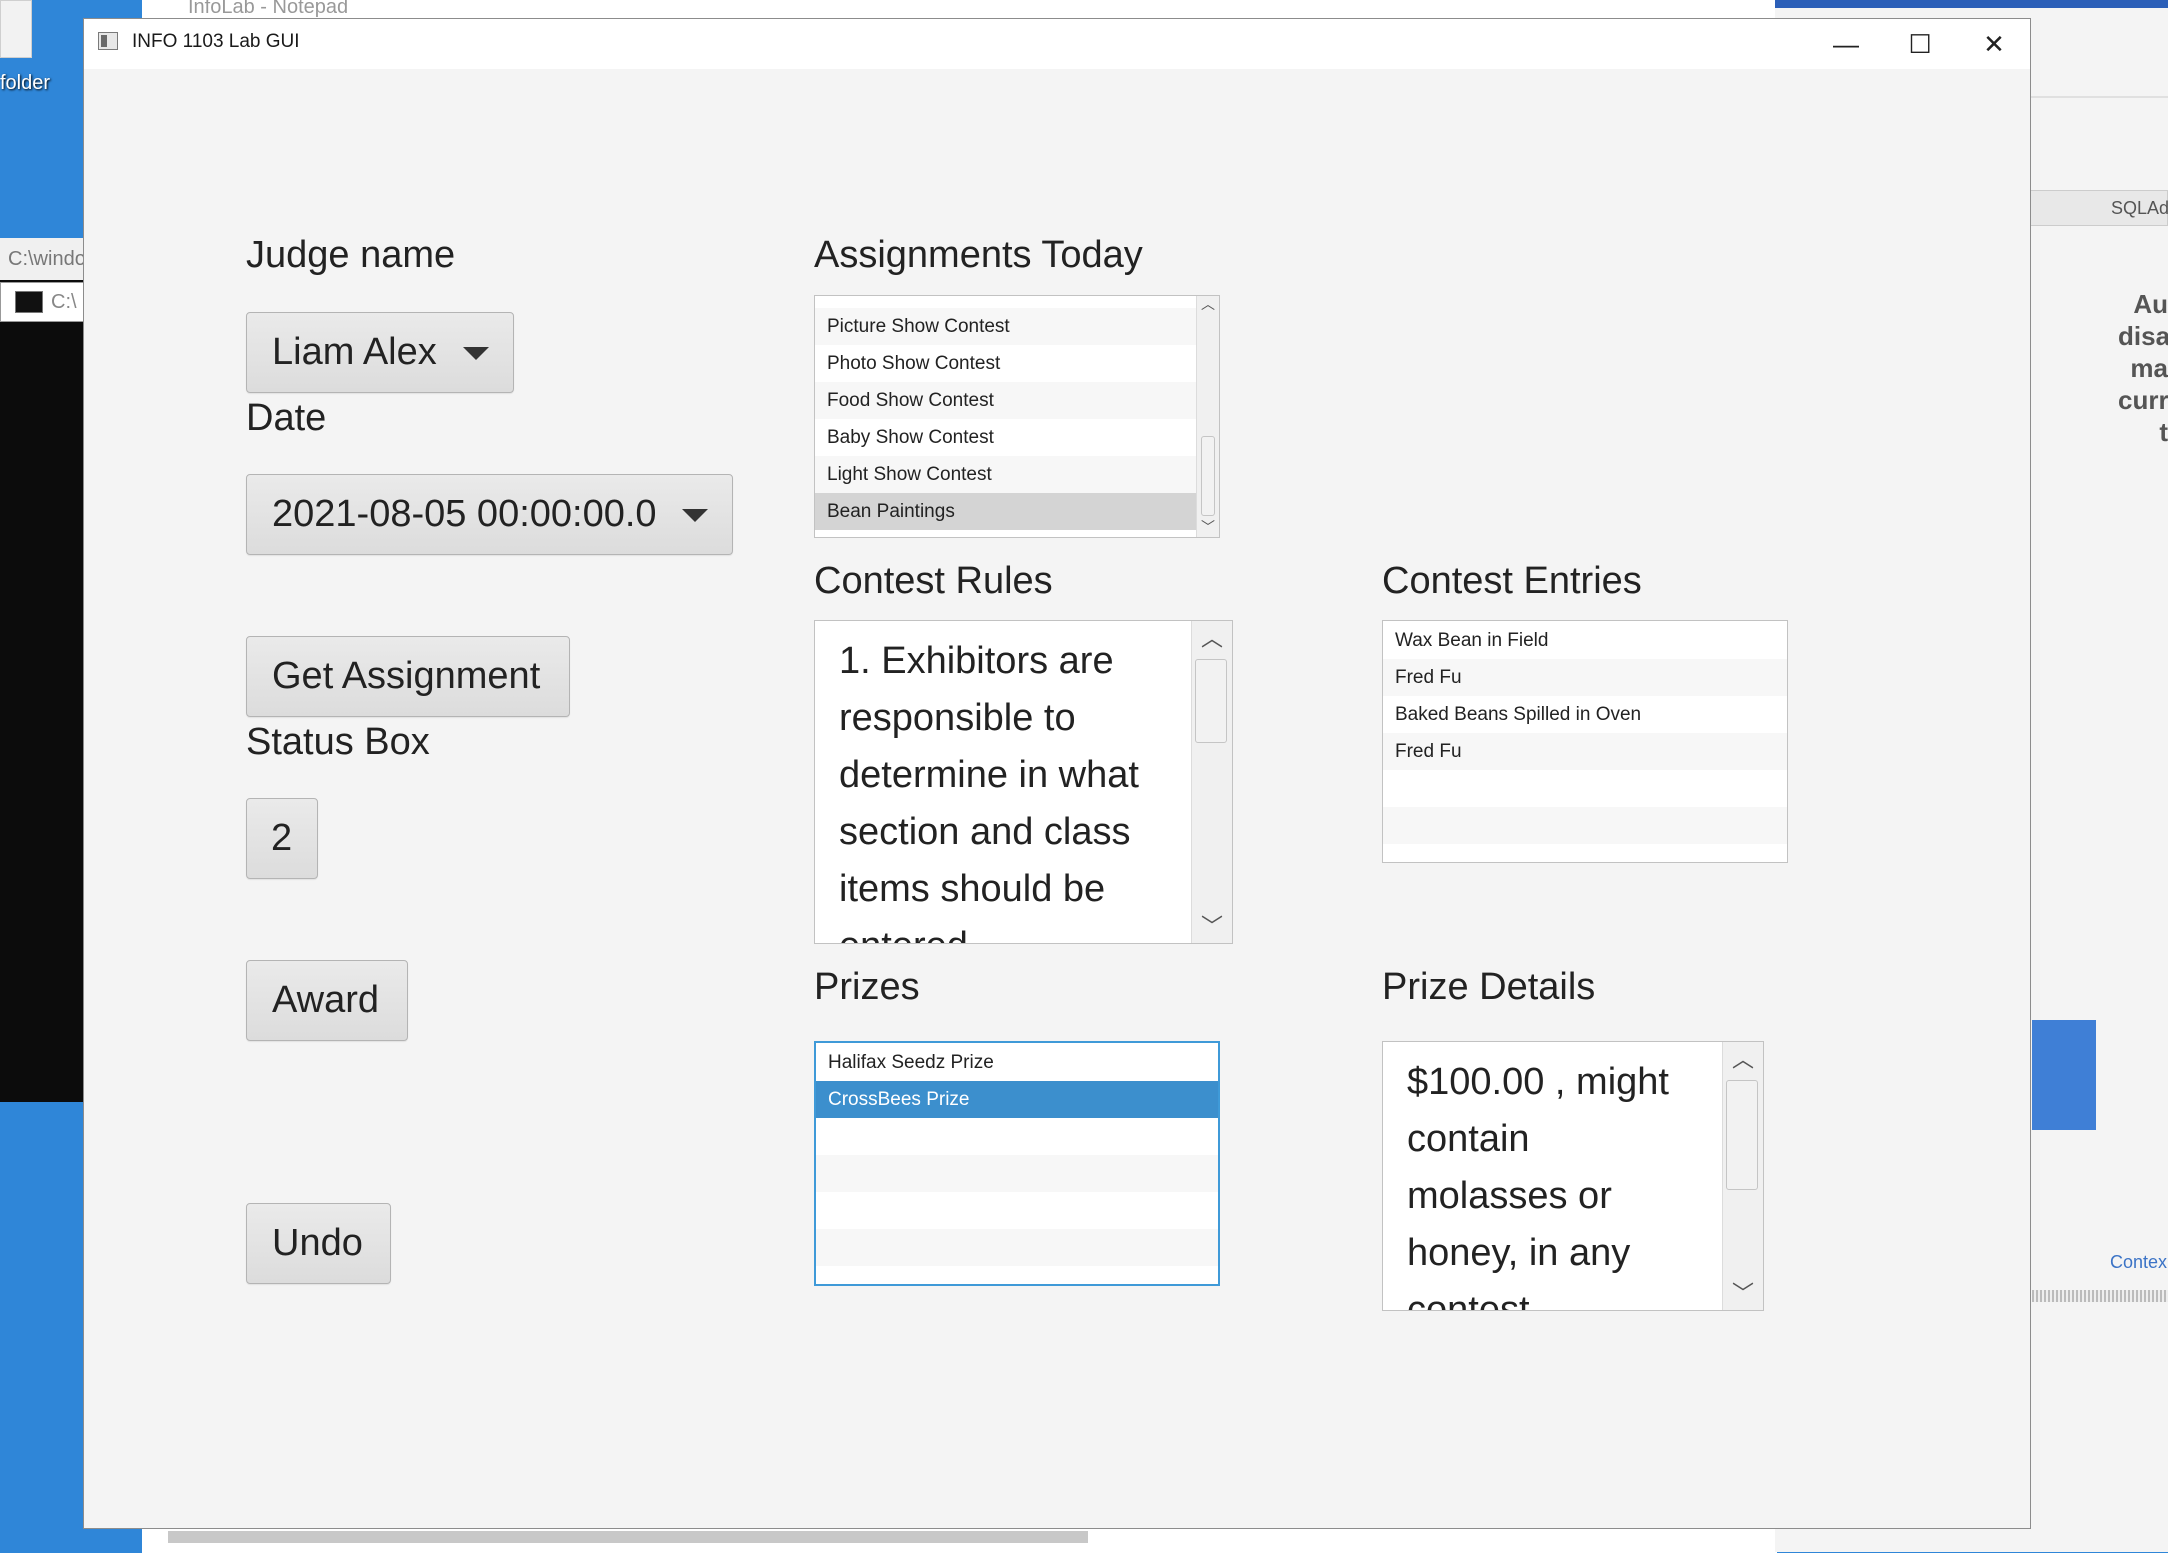 The image size is (2168, 1553). I want to click on minimize-button: —, so click(1846, 44).